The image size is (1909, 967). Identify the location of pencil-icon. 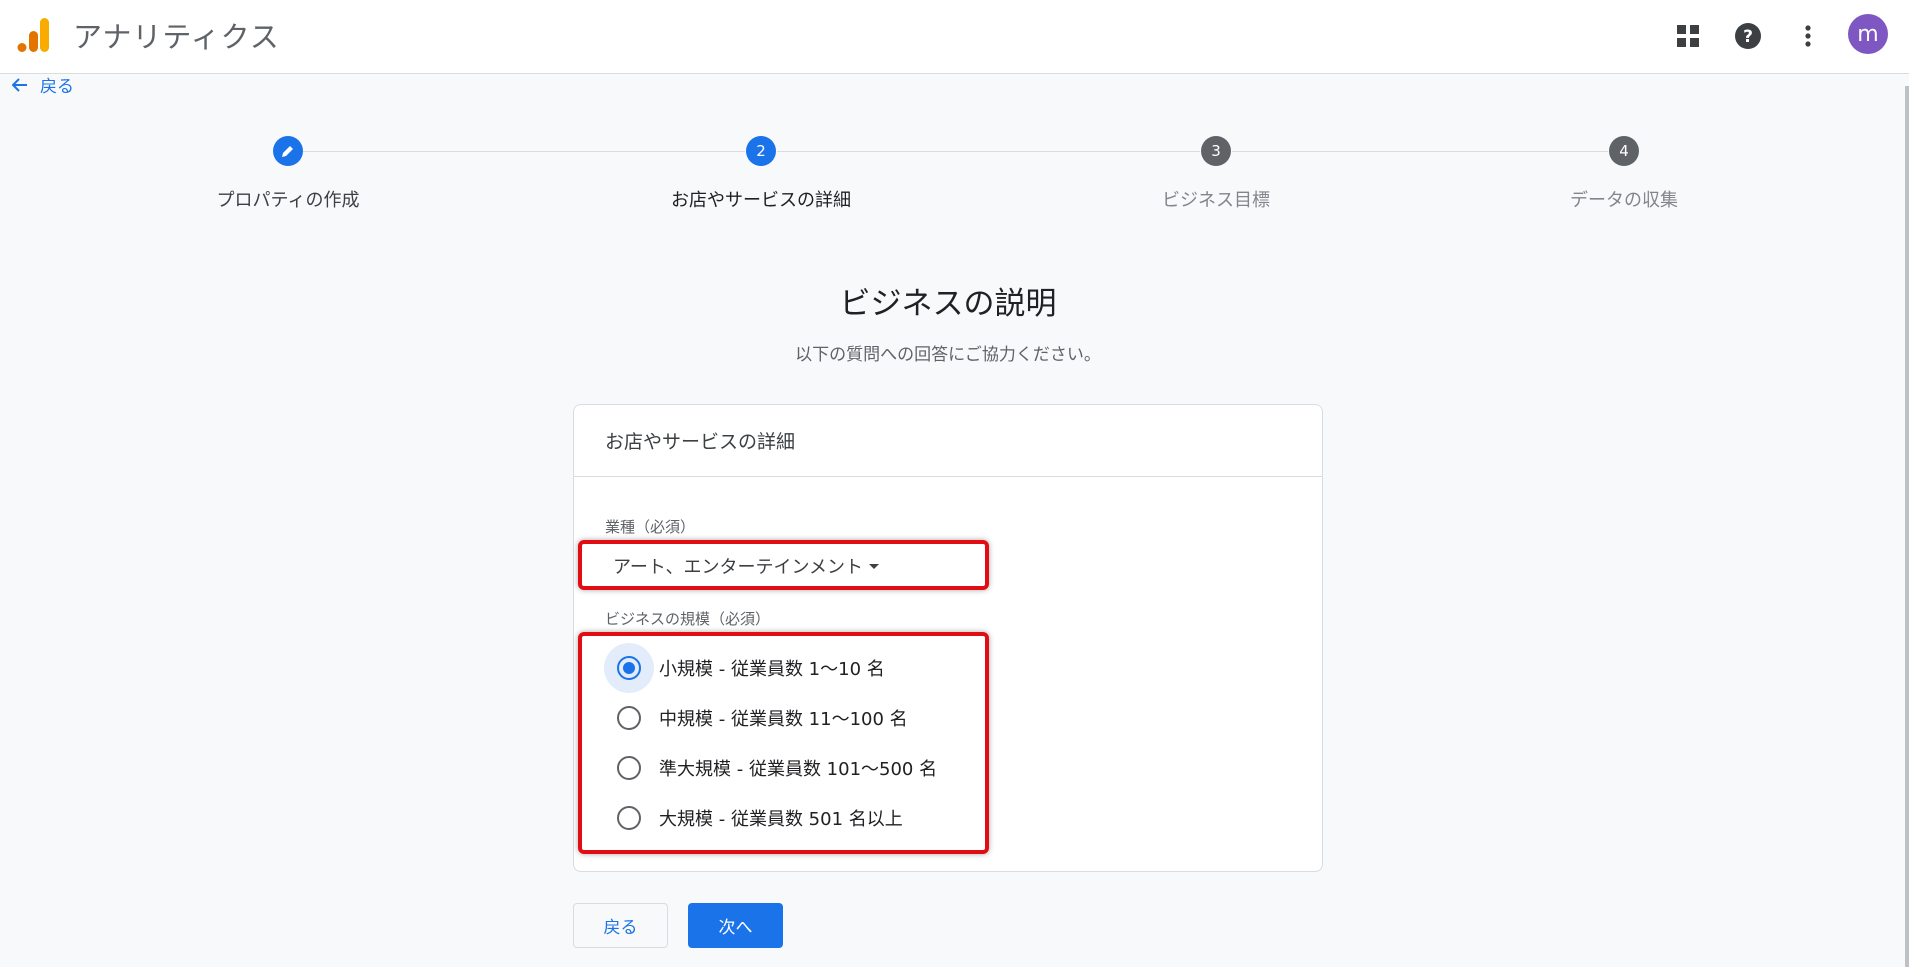
(287, 151).